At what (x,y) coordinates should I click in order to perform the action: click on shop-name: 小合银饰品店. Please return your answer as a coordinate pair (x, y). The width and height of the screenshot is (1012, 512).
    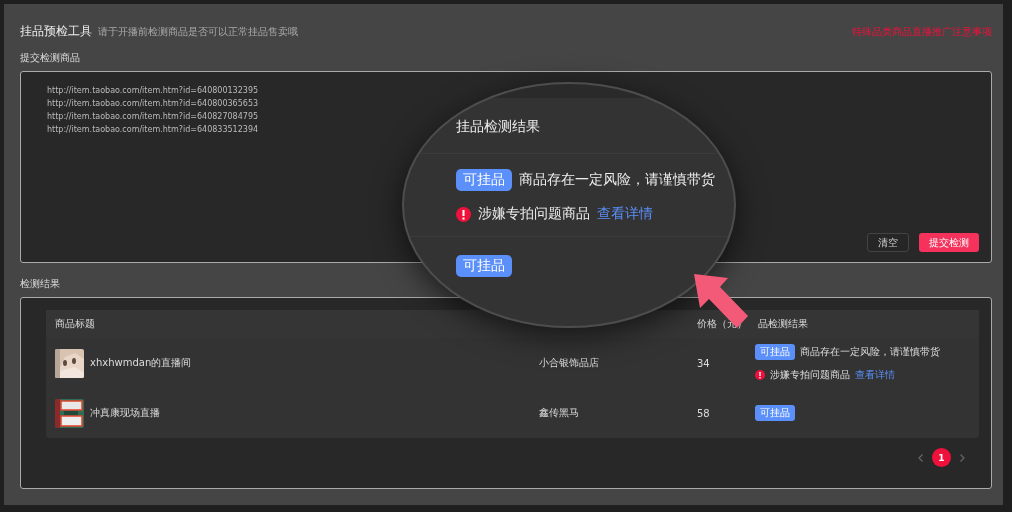
    Looking at the image, I should click on (569, 362).